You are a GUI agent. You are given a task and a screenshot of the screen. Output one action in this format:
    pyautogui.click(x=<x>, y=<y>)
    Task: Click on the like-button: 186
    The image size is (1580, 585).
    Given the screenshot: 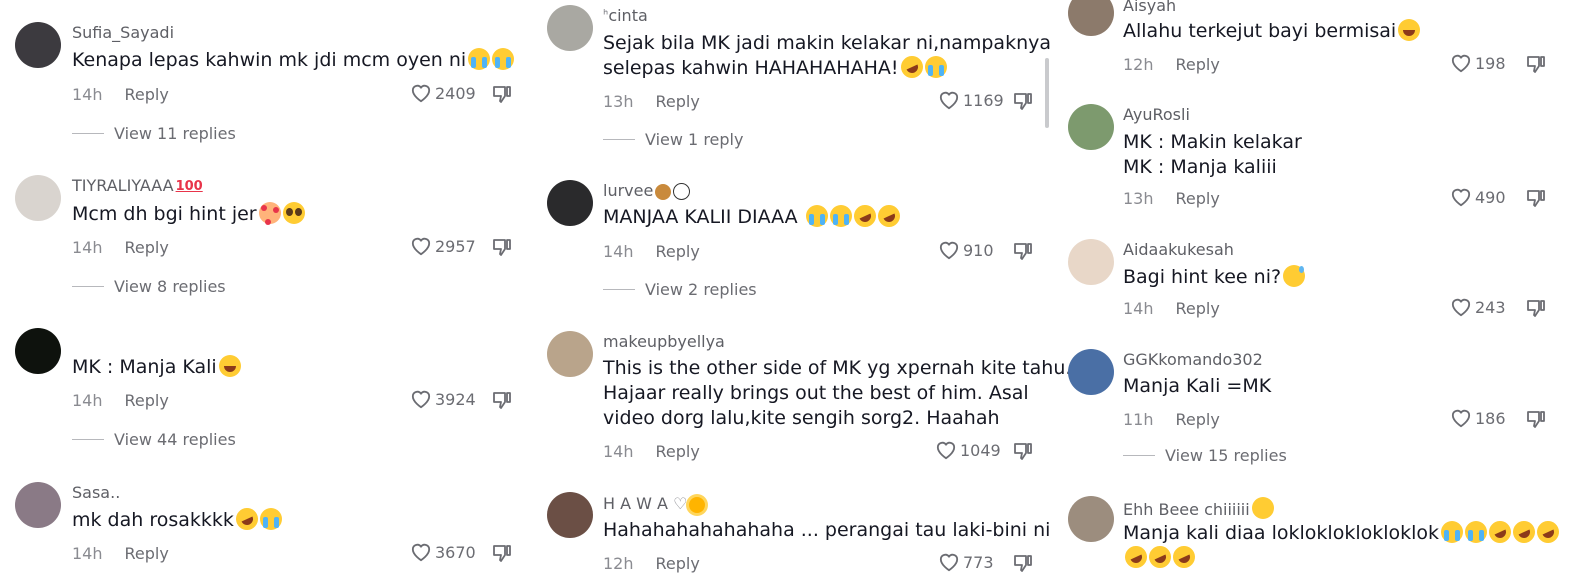 What is the action you would take?
    pyautogui.click(x=1478, y=418)
    